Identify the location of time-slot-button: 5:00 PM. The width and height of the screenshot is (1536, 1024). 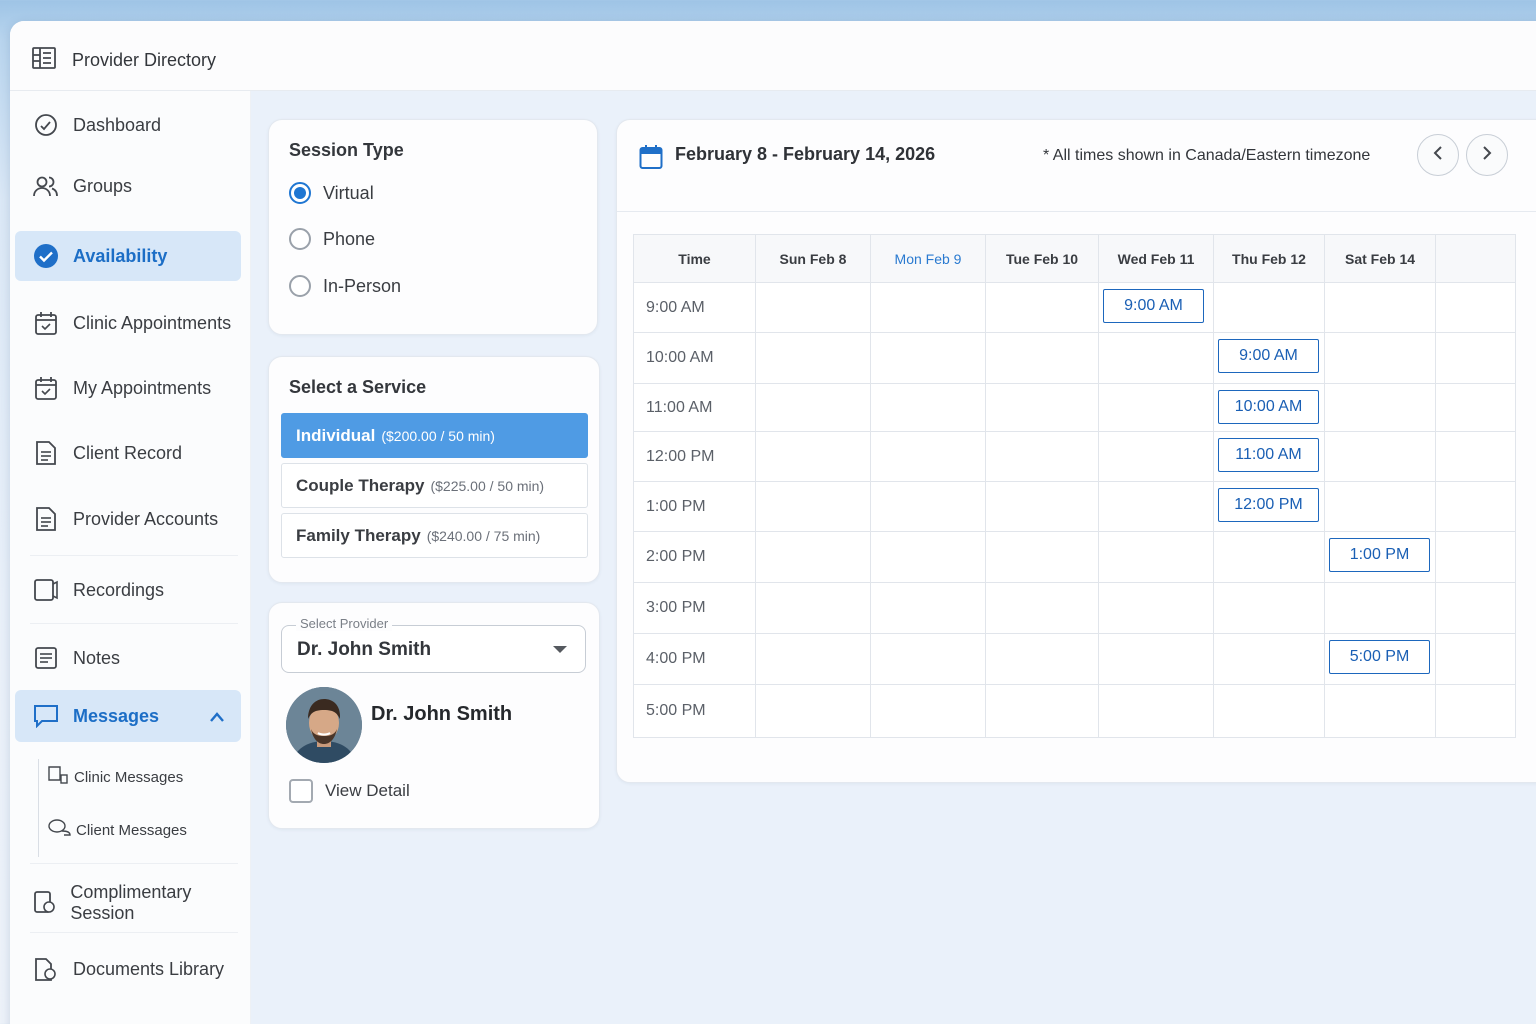
(1379, 657).